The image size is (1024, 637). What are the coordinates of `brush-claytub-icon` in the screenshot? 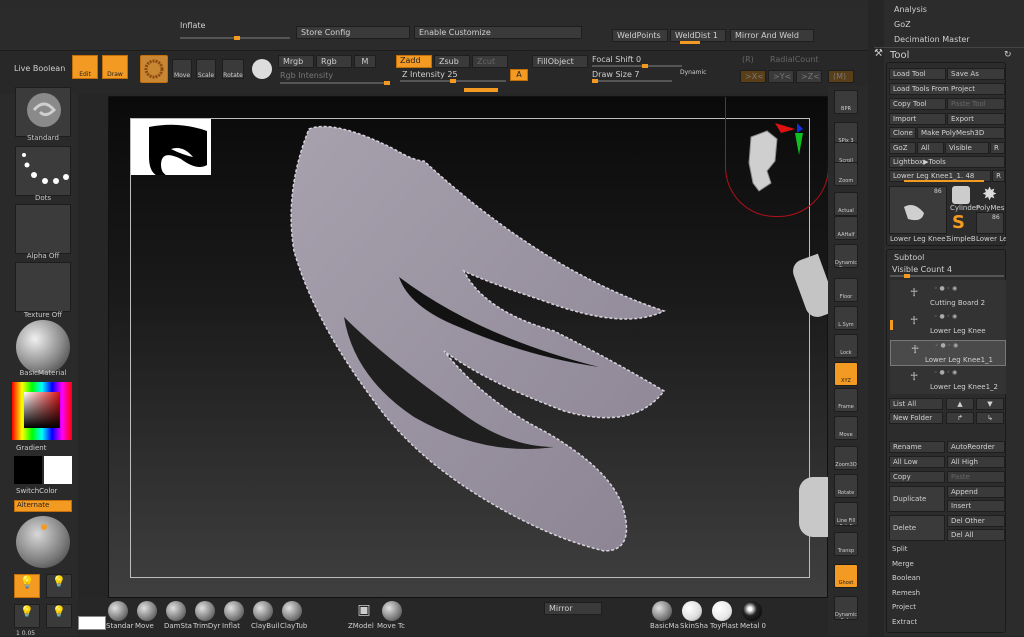 It's located at (292, 611).